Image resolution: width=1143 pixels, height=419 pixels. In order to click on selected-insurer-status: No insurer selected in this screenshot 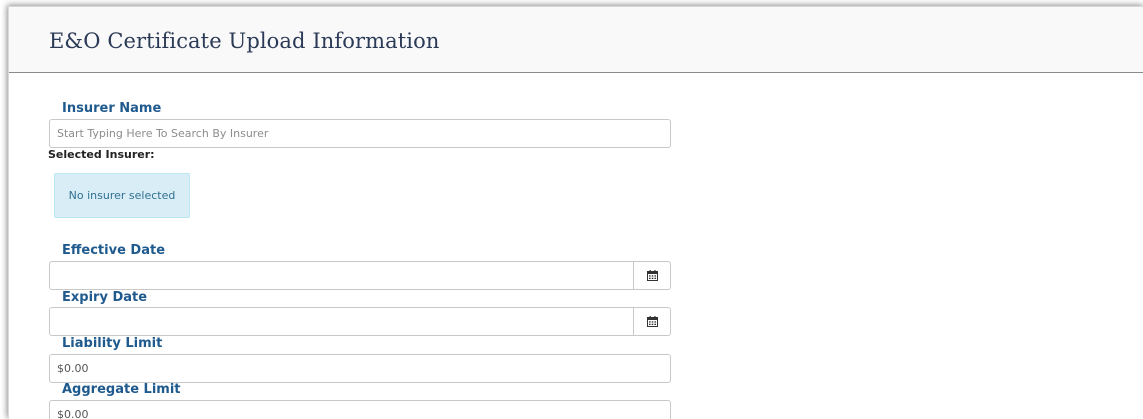, I will do `click(122, 195)`.